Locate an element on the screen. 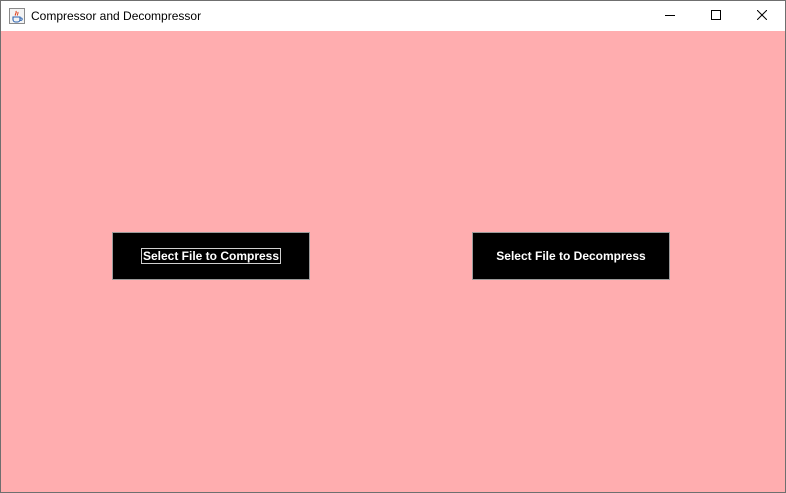  decompress-button-label: Select File to Decompress is located at coordinates (571, 256).